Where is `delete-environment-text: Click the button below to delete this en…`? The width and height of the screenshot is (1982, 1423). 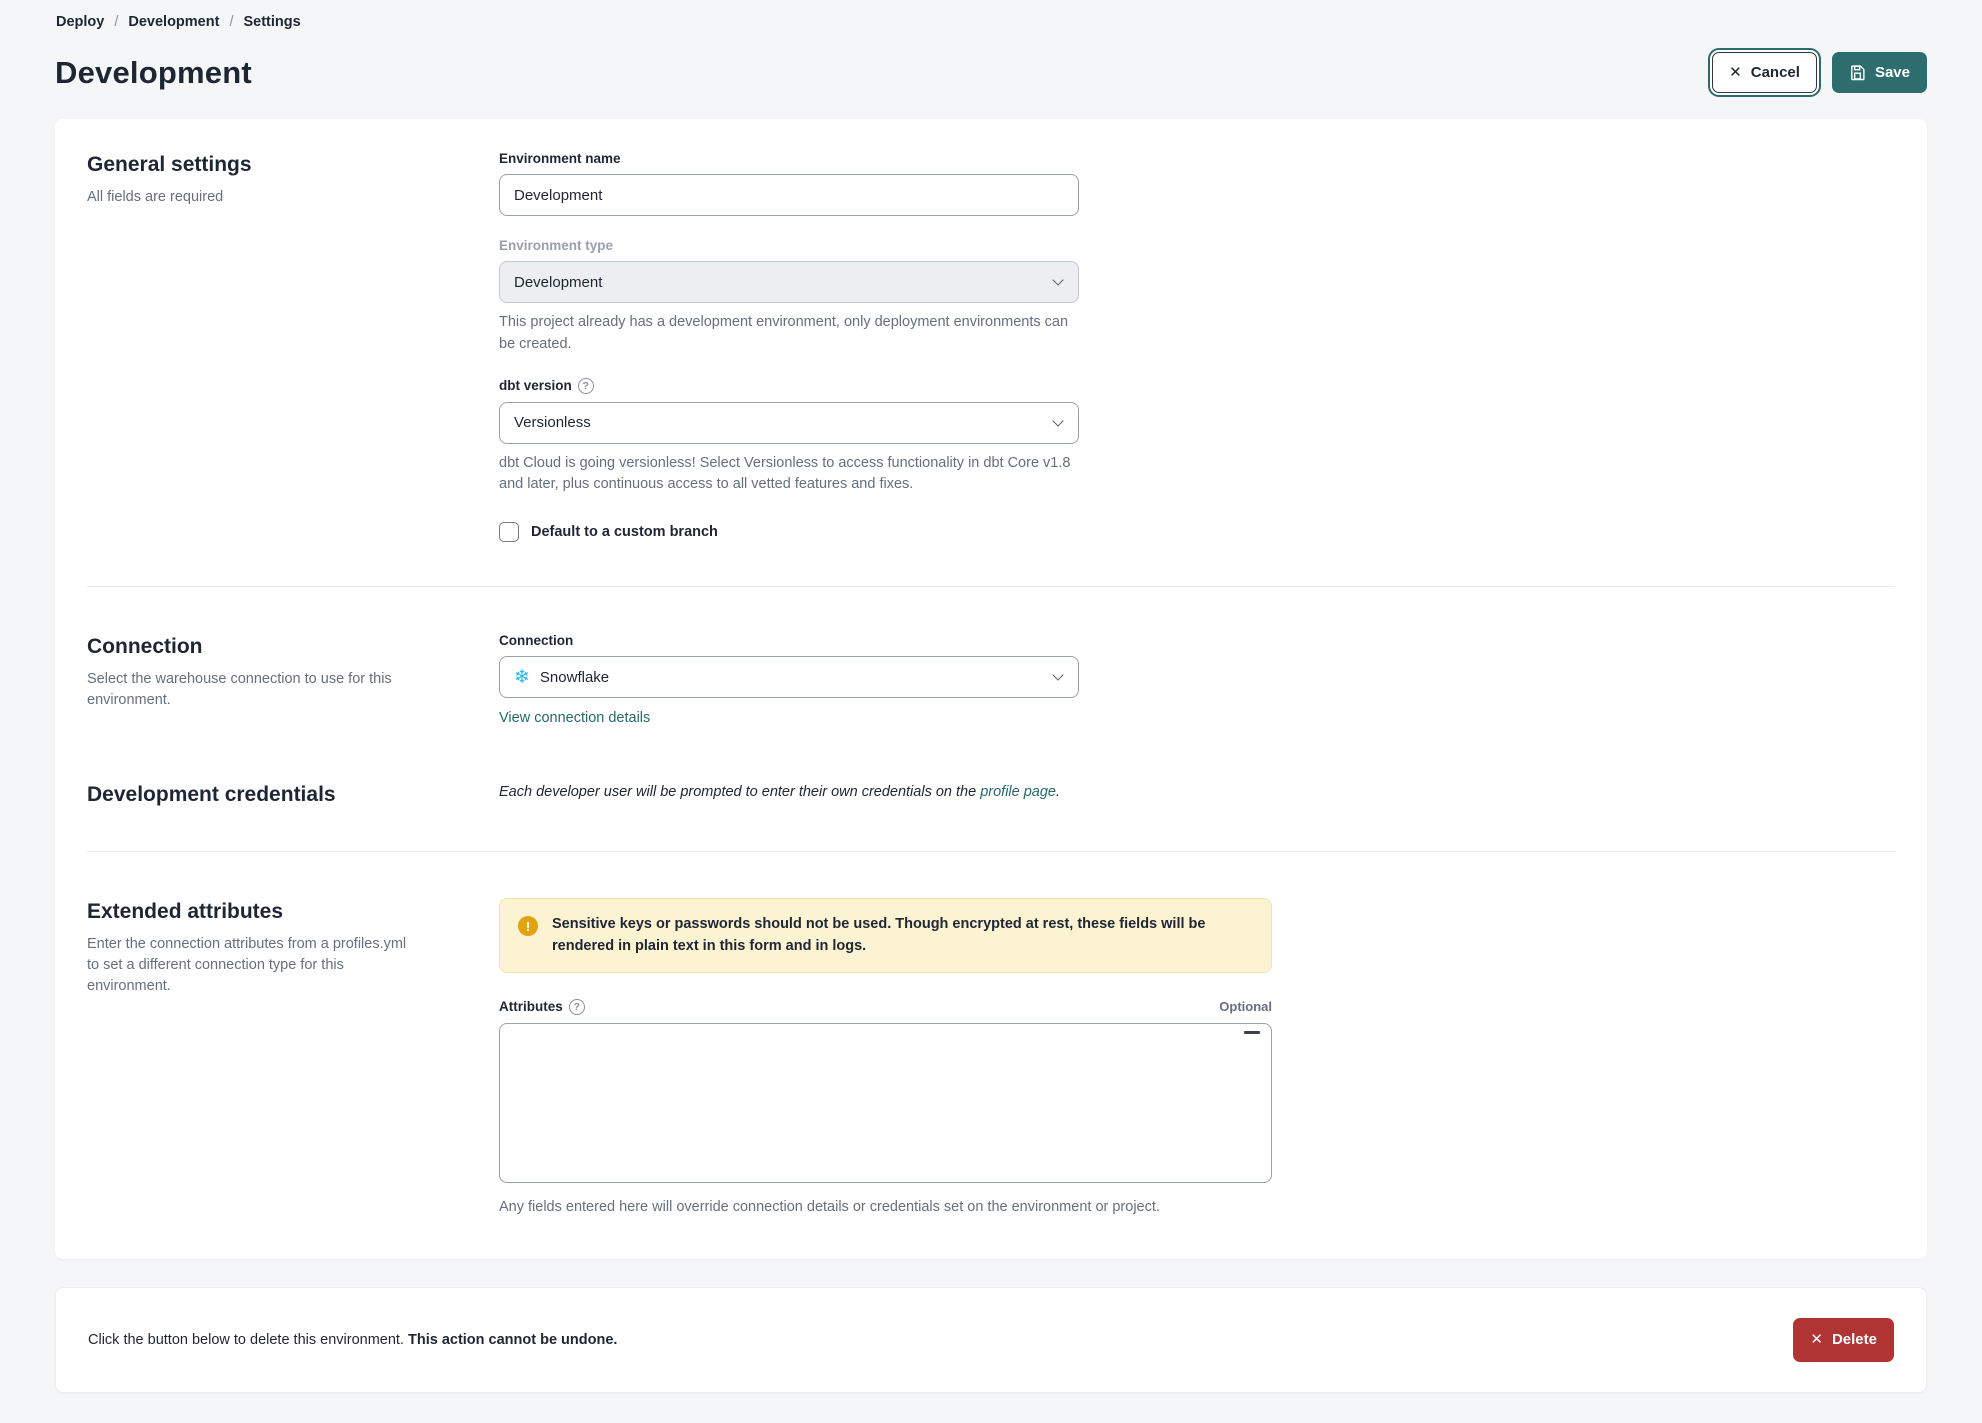 delete-environment-text: Click the button below to delete this en… is located at coordinates (352, 1340).